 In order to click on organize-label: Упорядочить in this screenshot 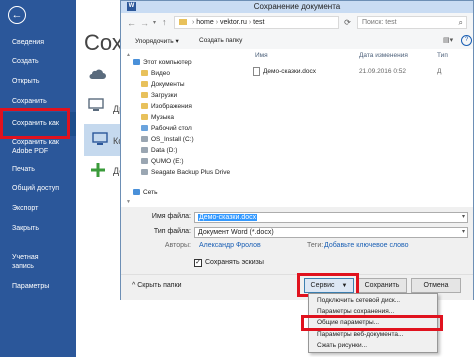, I will do `click(154, 41)`.